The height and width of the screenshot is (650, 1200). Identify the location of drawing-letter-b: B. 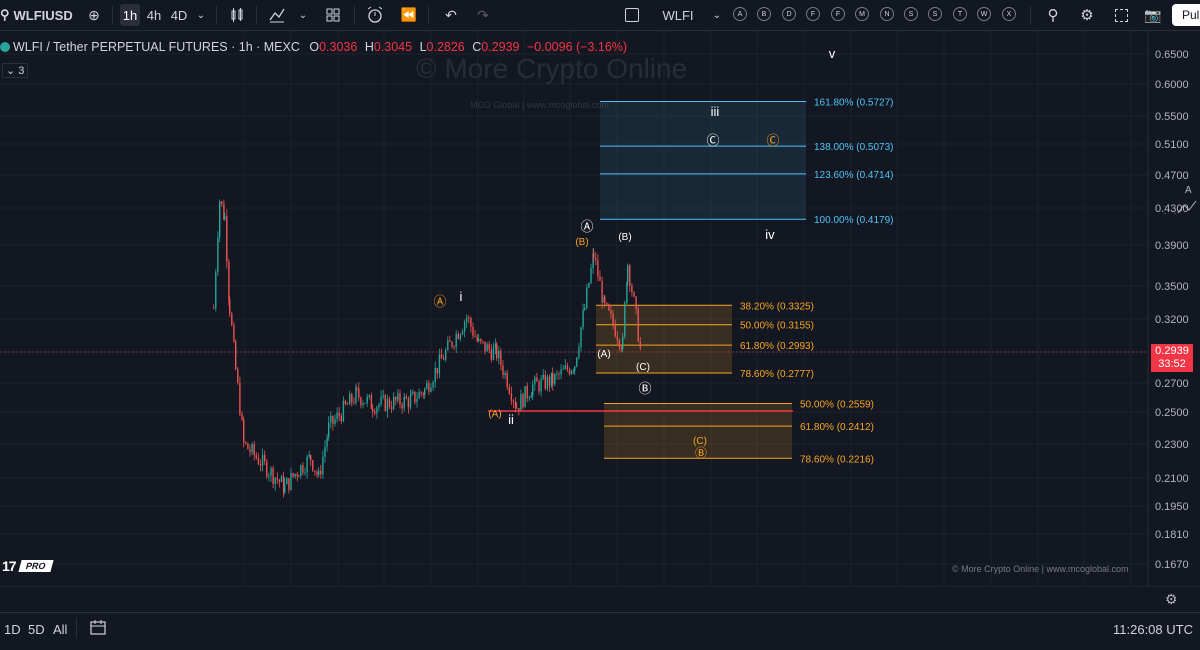
(764, 14).